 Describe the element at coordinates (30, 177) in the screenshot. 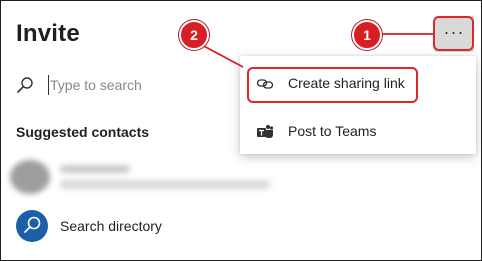

I see `avatar` at that location.